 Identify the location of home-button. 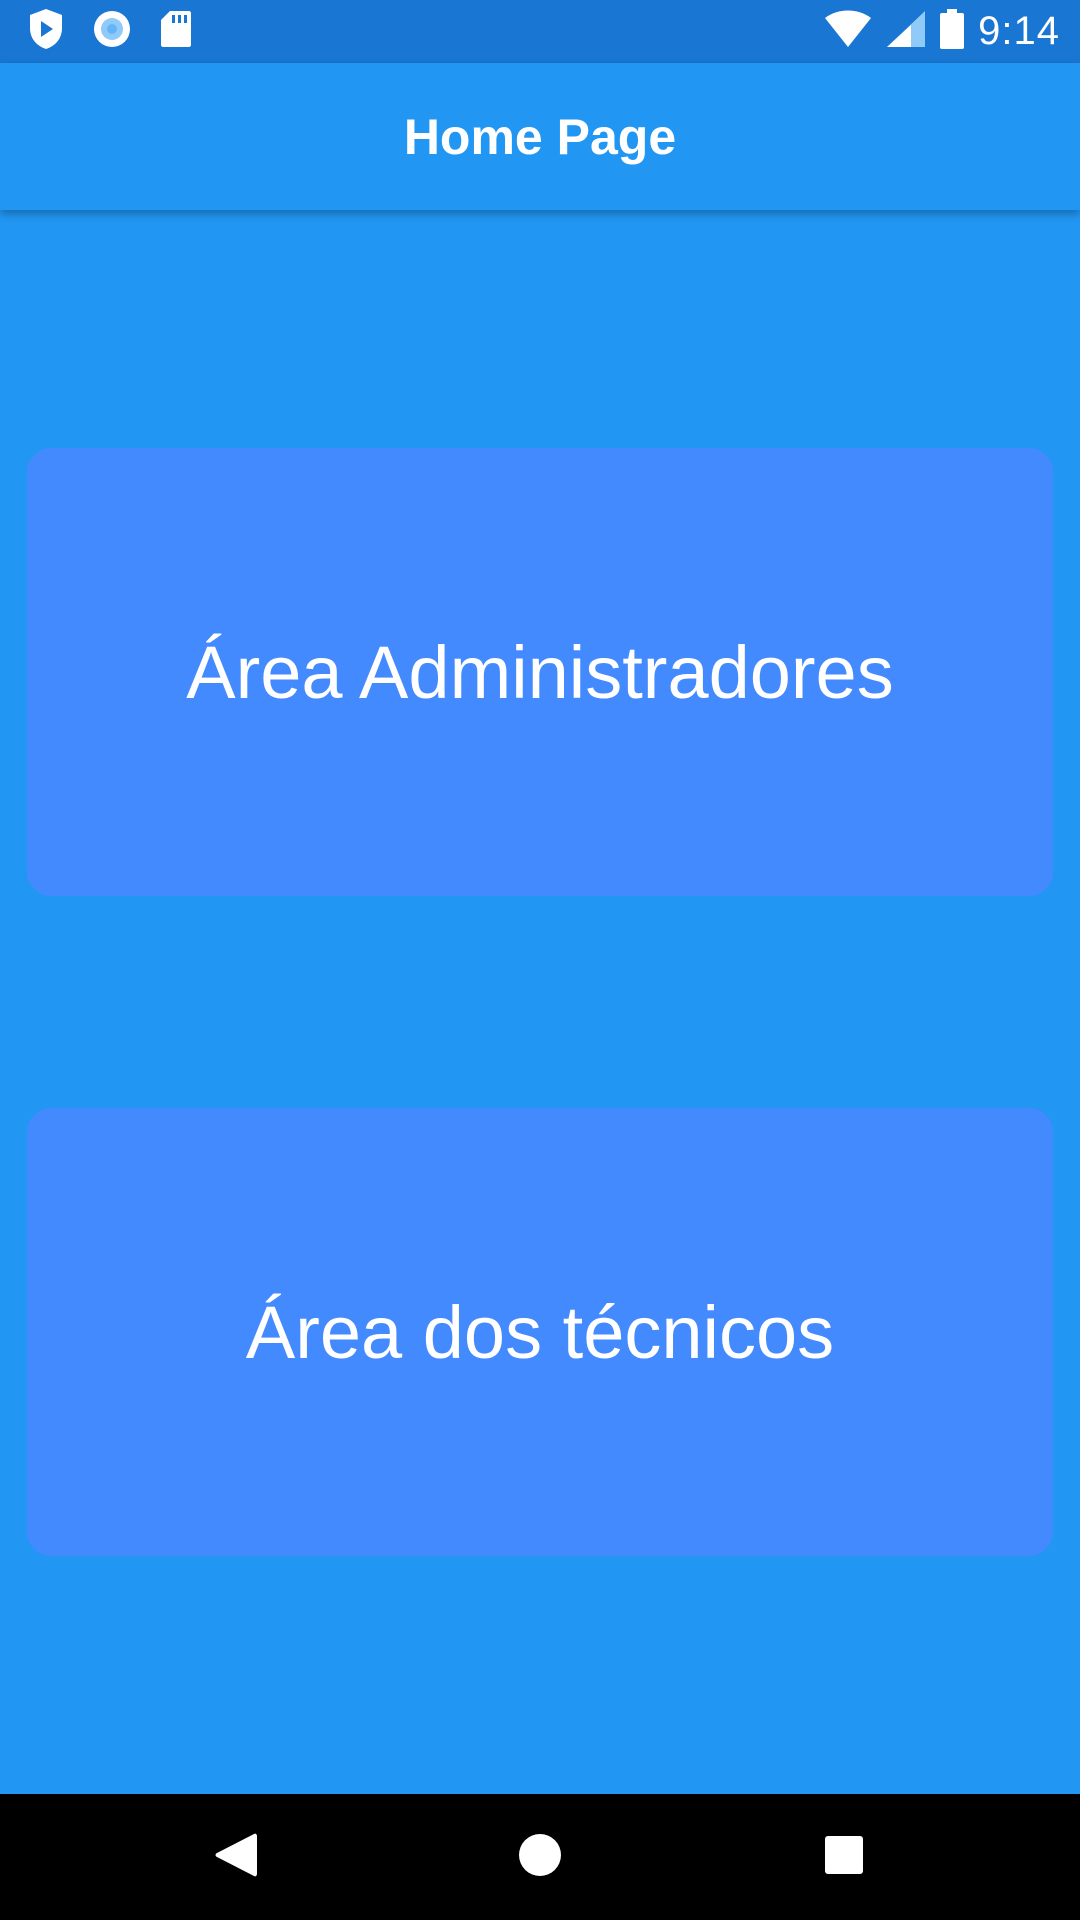
(540, 1857).